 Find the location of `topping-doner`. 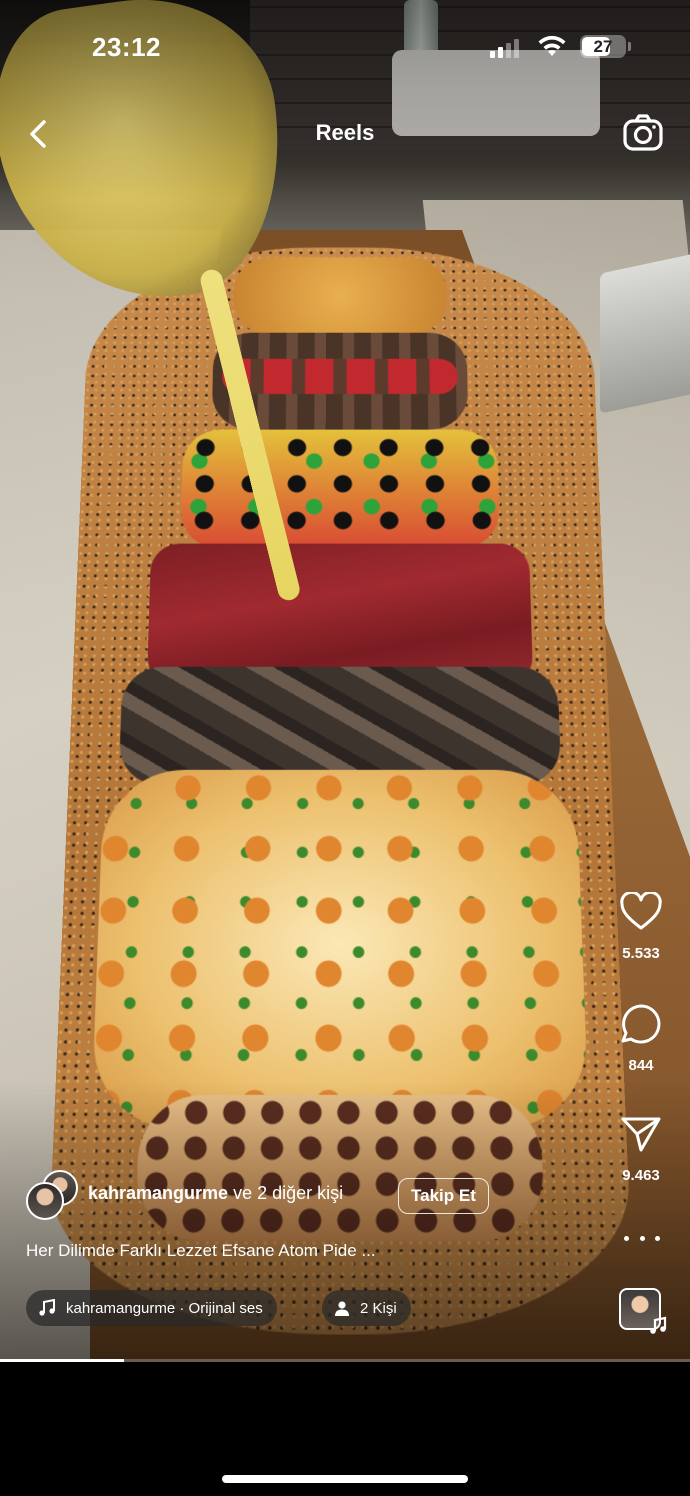

topping-doner is located at coordinates (340, 725).